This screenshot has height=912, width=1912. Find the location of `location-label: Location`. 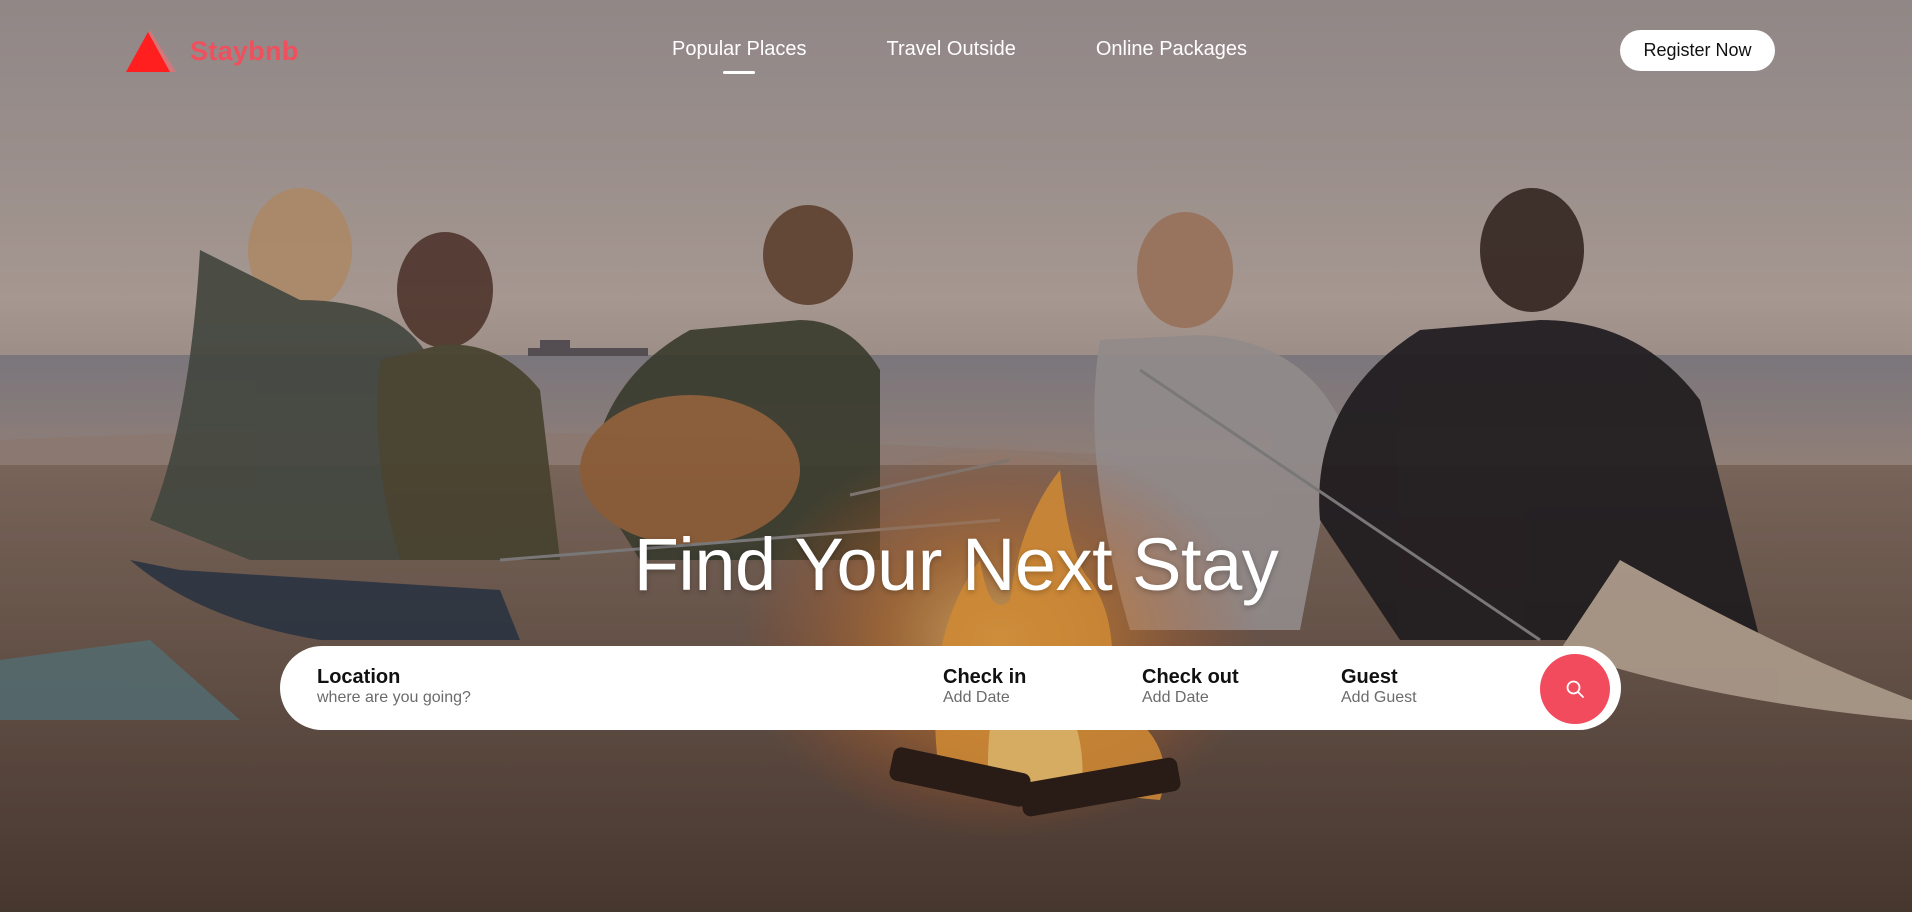

location-label: Location is located at coordinates (359, 677).